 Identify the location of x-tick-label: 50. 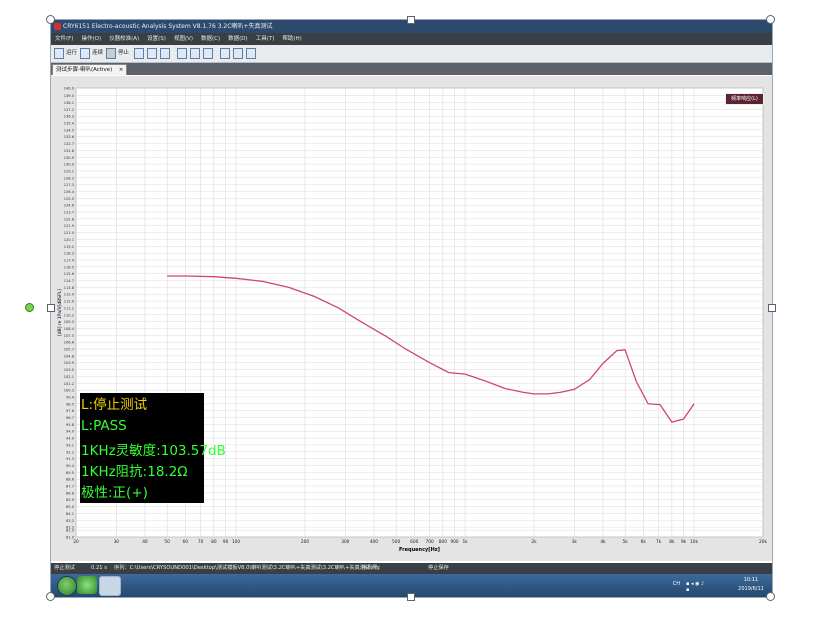
(167, 542).